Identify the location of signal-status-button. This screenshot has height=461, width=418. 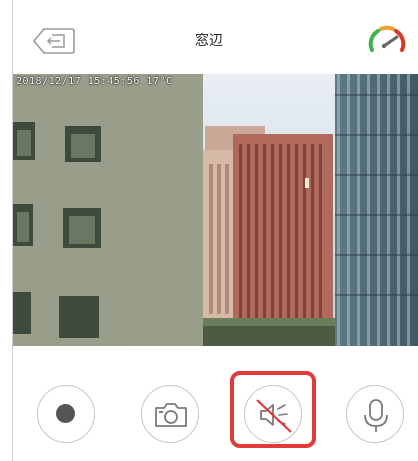
(386, 42).